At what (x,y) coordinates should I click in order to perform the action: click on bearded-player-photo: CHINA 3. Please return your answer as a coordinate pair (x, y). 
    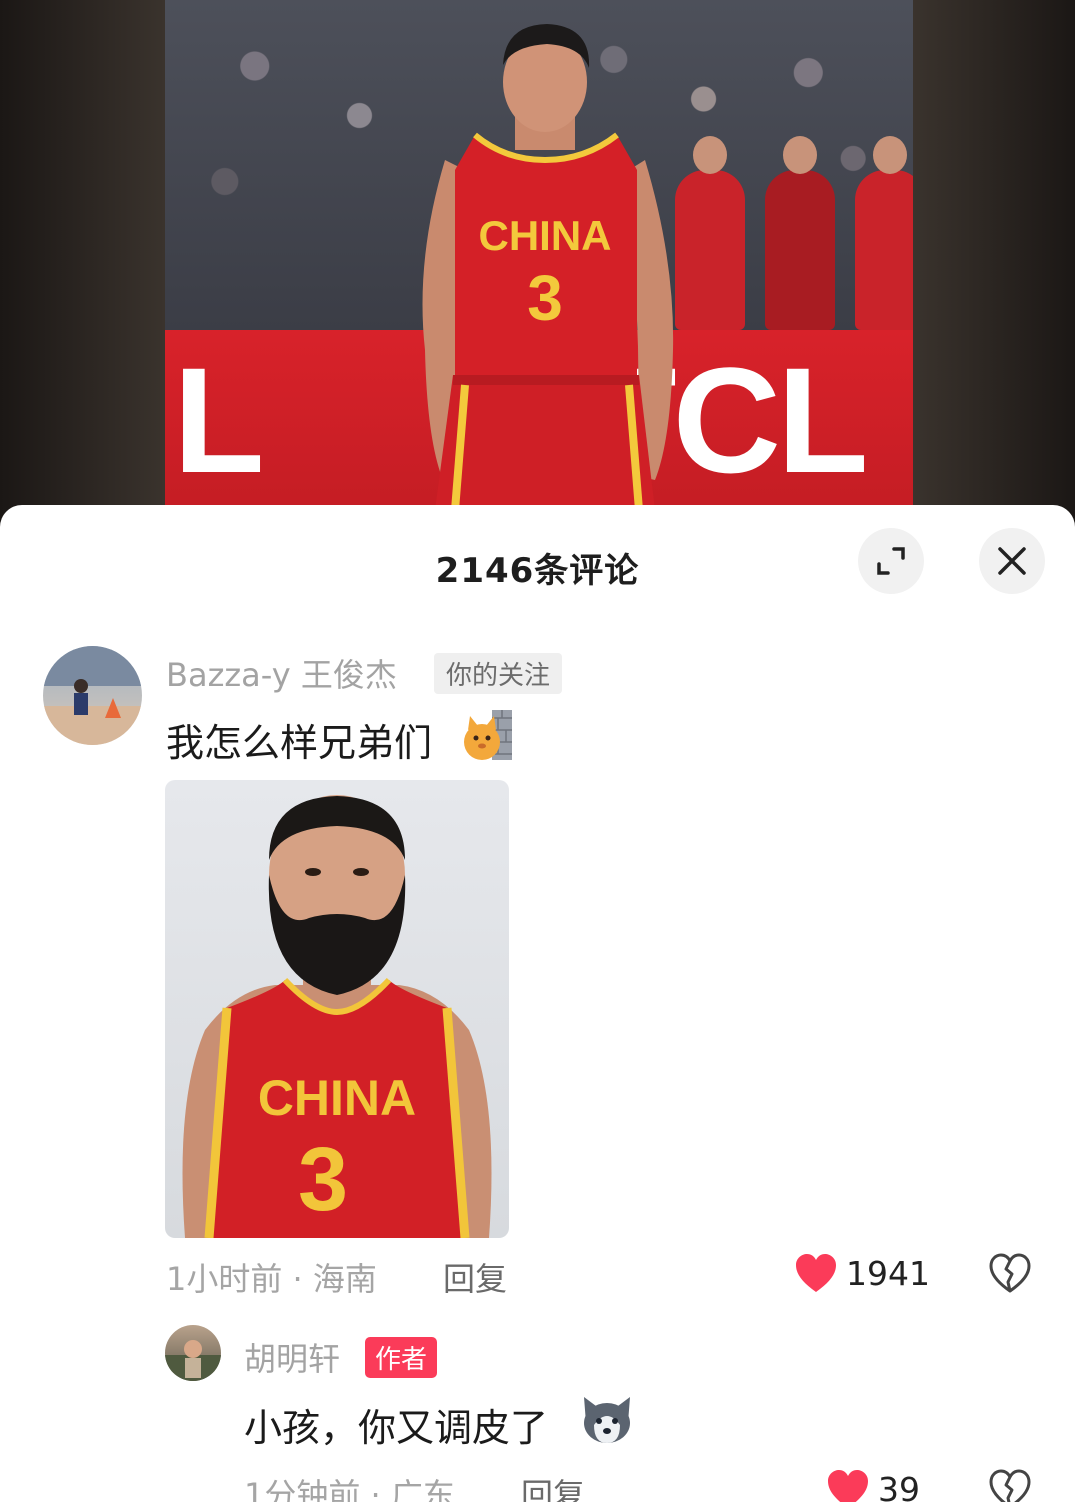
    Looking at the image, I should click on (337, 1016).